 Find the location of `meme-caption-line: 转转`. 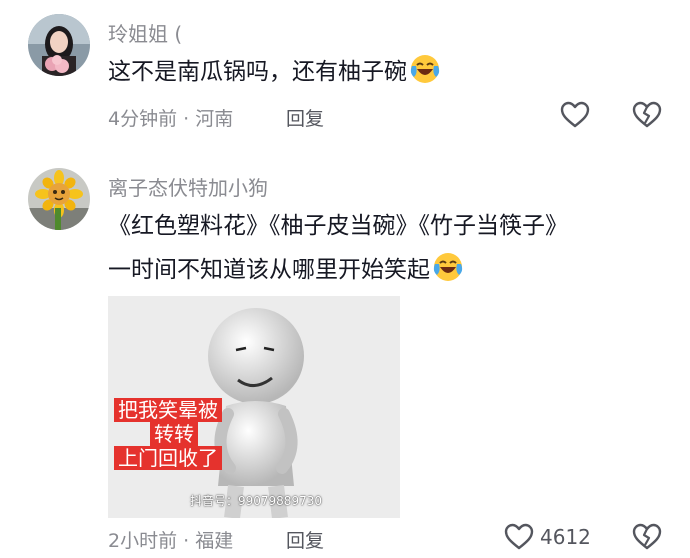

meme-caption-line: 转转 is located at coordinates (174, 434).